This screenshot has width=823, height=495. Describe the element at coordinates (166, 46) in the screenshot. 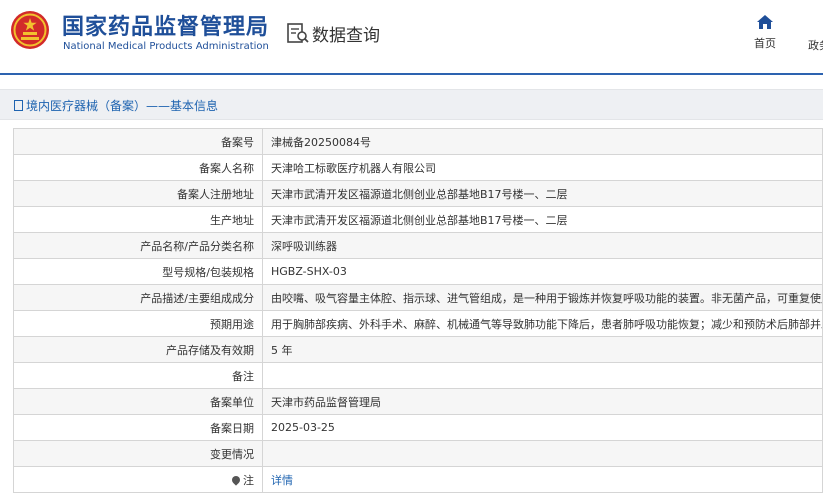

I see `org-name-en: National Medical Products Administration` at that location.